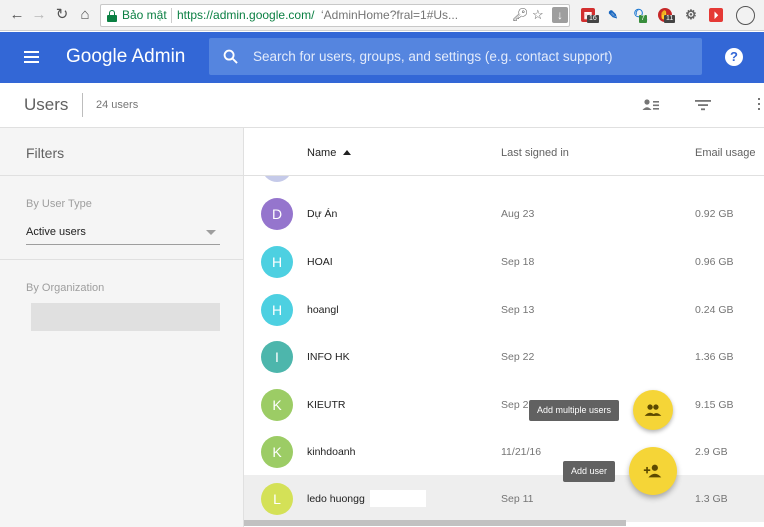  I want to click on email-usage: 0.92 GB, so click(714, 214).